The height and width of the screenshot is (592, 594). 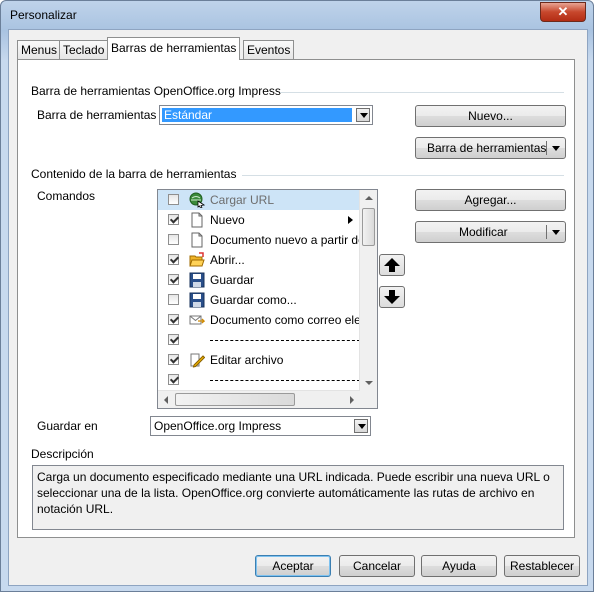 I want to click on vertical-scrollbar, so click(x=368, y=290).